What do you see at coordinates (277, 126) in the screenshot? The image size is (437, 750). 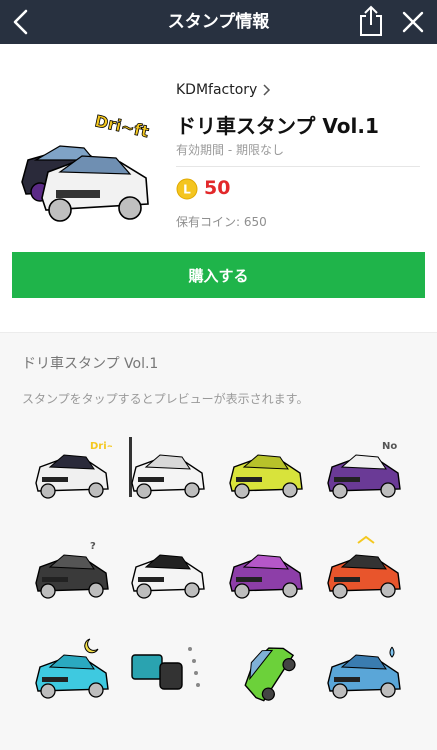 I see `sticker-name: ドリ車スタンプ Vol.1` at bounding box center [277, 126].